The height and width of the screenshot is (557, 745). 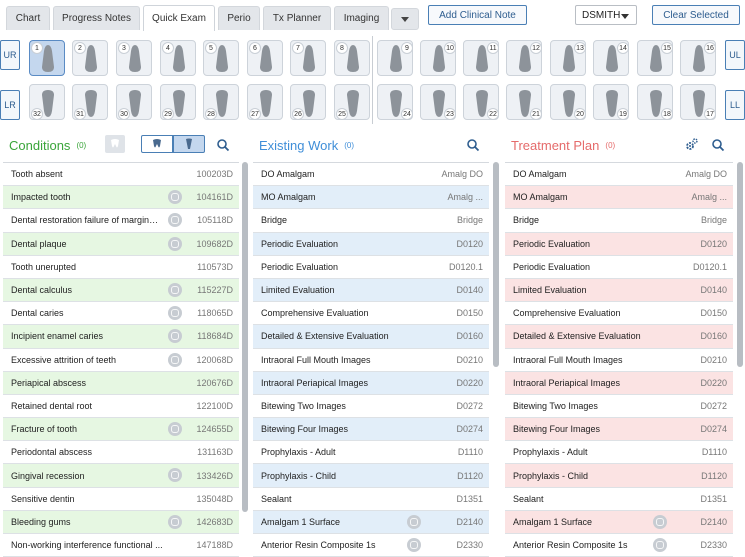 I want to click on existing-work-row: Prophylaxis - Child D1120, so click(x=371, y=476).